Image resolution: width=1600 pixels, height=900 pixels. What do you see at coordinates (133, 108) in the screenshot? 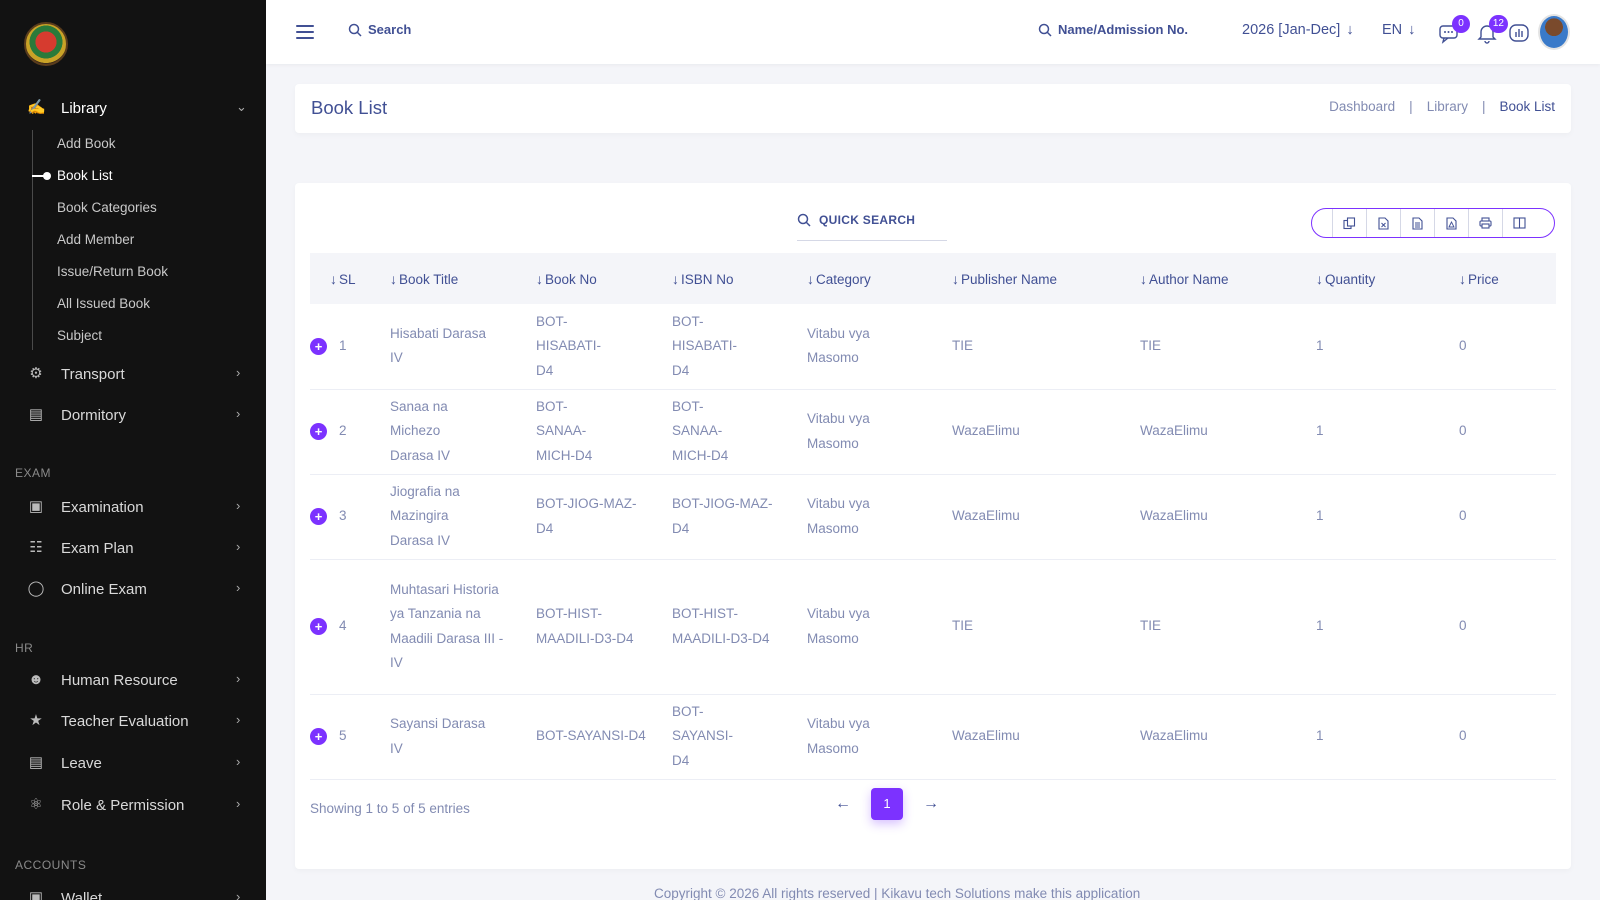
I see `sidebar-item-library: ✍ Library ⌄` at bounding box center [133, 108].